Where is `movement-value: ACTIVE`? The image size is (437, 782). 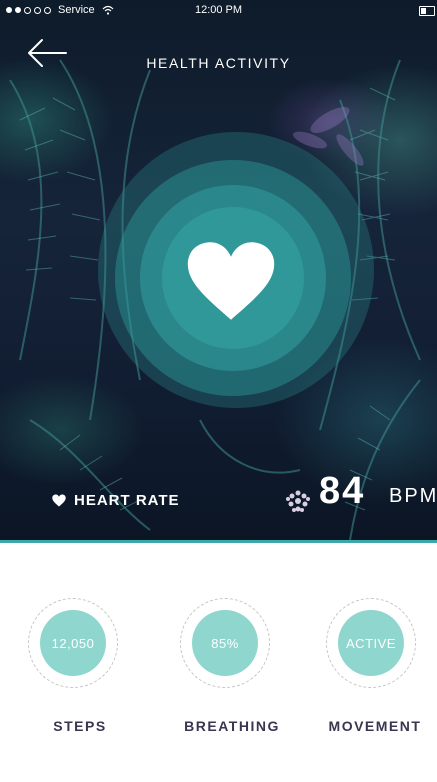 movement-value: ACTIVE is located at coordinates (371, 643).